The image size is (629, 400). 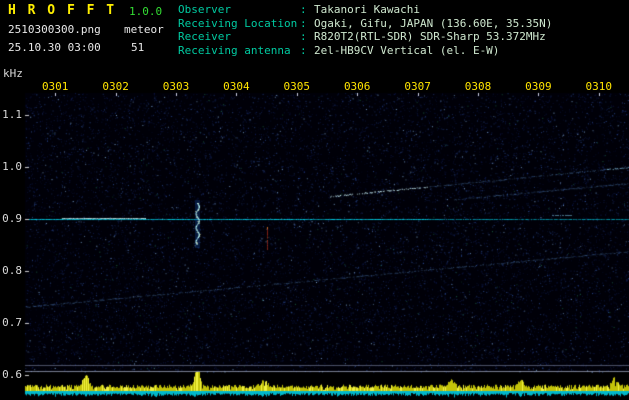 What do you see at coordinates (55, 86) in the screenshot?
I see `x-tick-label: 0301` at bounding box center [55, 86].